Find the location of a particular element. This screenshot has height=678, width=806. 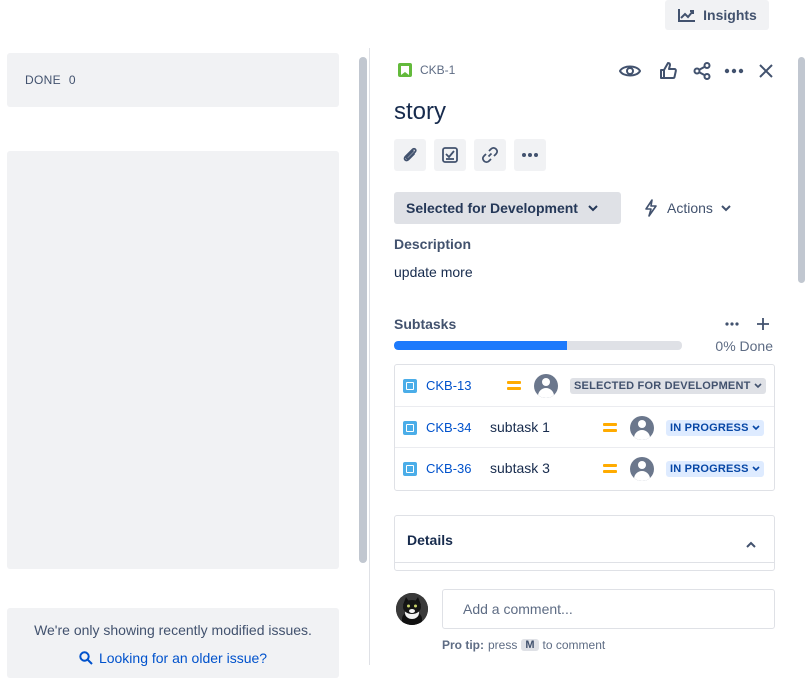

insights-button: Insights is located at coordinates (717, 15).